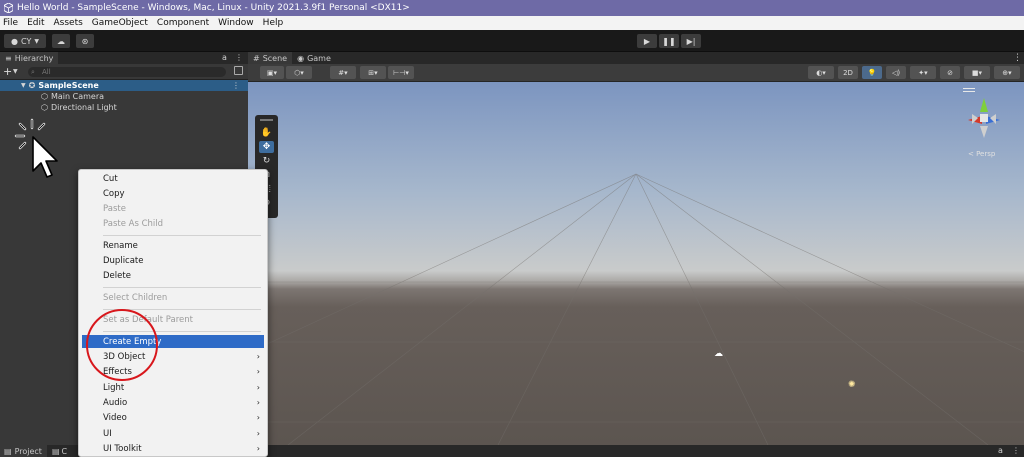  I want to click on 2d-label: 2D, so click(848, 72).